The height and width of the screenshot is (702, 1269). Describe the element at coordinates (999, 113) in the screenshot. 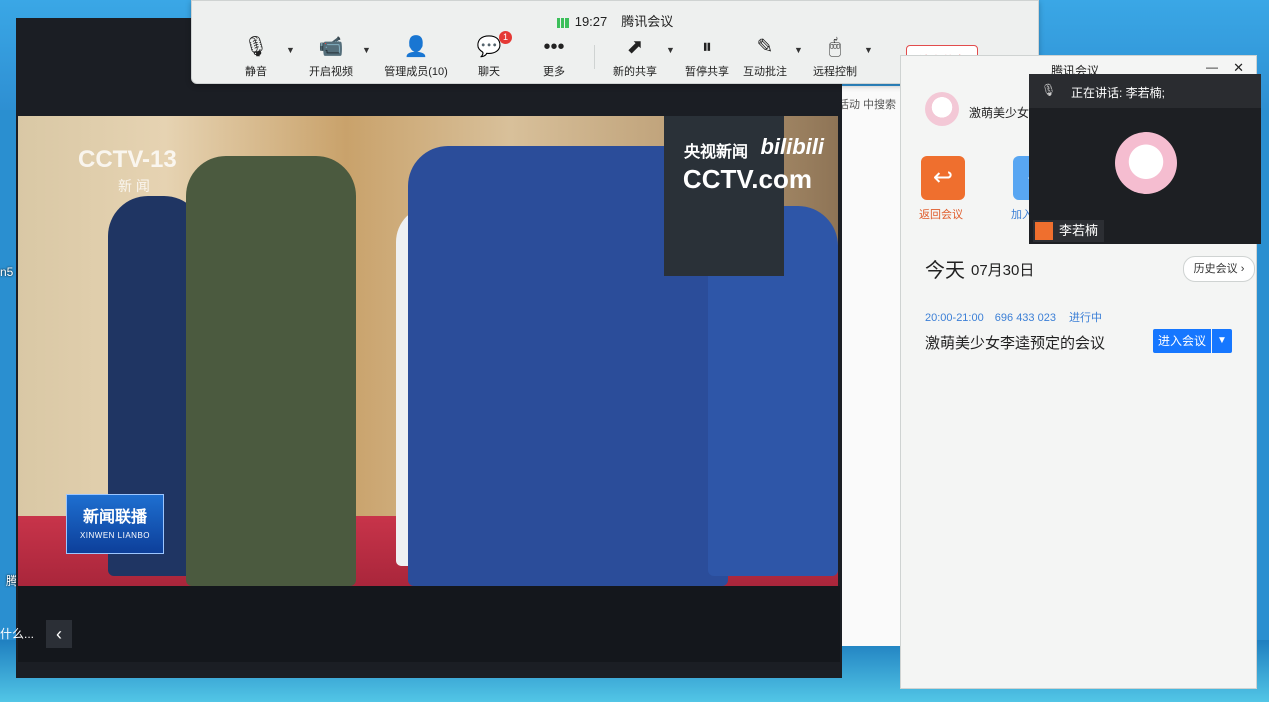

I see `user-name: 激萌美少女` at that location.